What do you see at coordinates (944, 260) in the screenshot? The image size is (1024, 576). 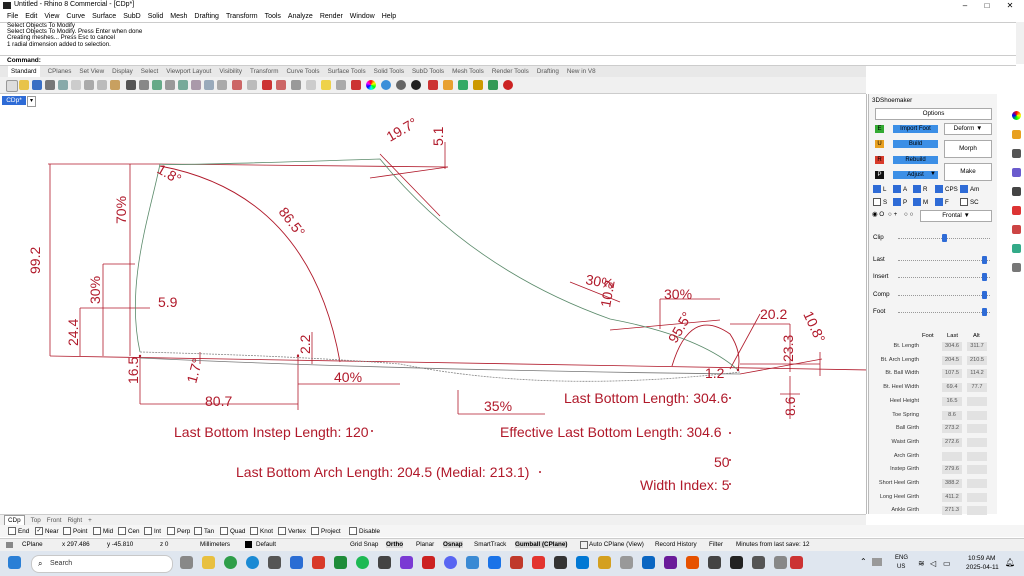 I see `last-slider-track` at bounding box center [944, 260].